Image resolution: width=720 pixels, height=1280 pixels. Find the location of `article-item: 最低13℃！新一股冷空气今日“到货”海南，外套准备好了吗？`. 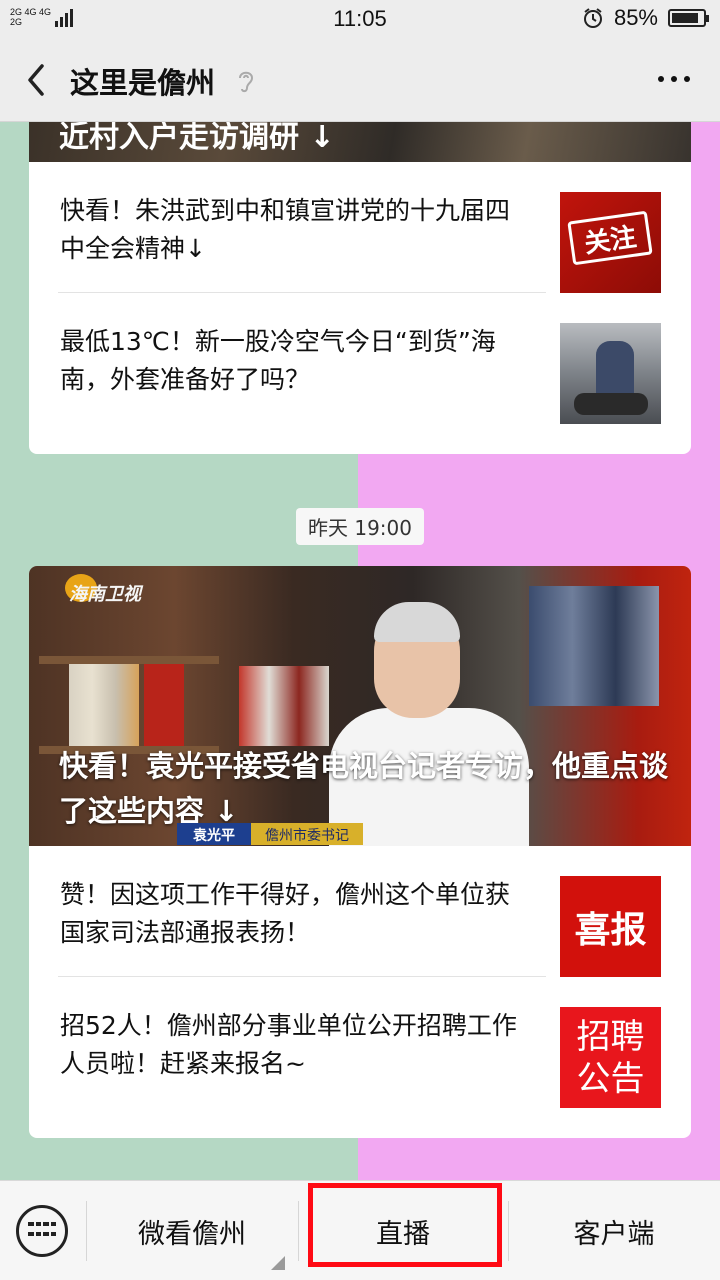

article-item: 最低13℃！新一股冷空气今日“到货”海南，外套准备好了吗？ is located at coordinates (360, 358).